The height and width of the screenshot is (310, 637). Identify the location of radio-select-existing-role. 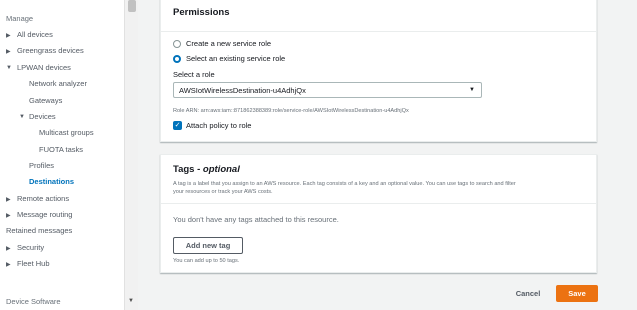
(177, 59).